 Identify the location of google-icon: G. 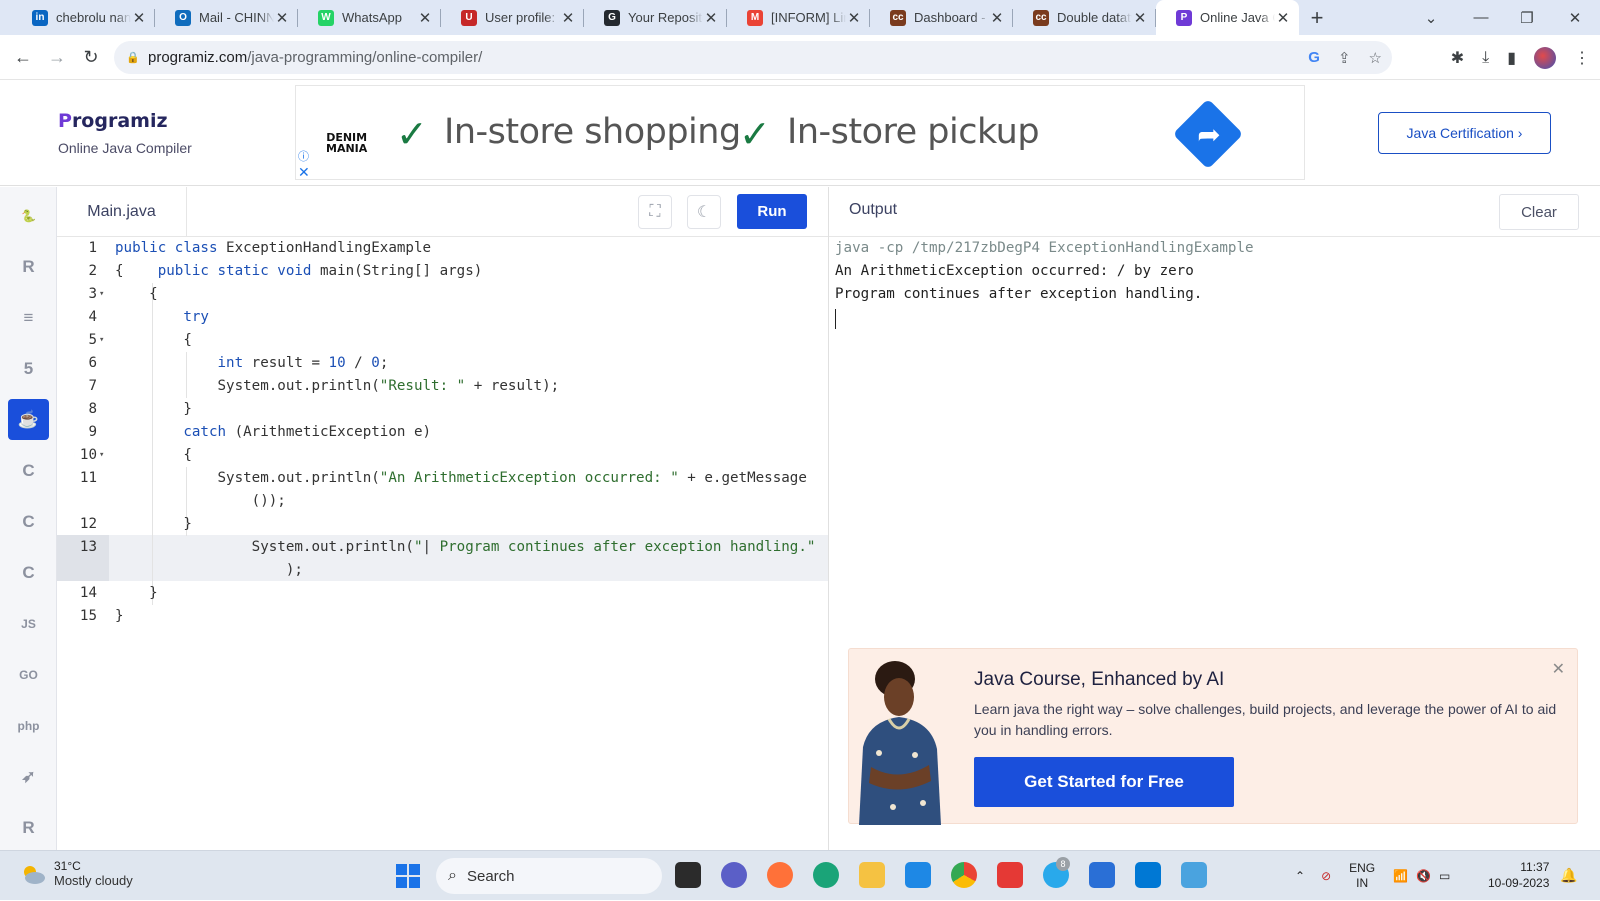
(1314, 58).